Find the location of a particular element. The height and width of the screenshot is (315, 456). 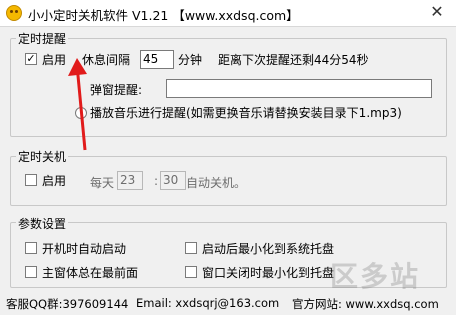

app-icon is located at coordinates (14, 13).